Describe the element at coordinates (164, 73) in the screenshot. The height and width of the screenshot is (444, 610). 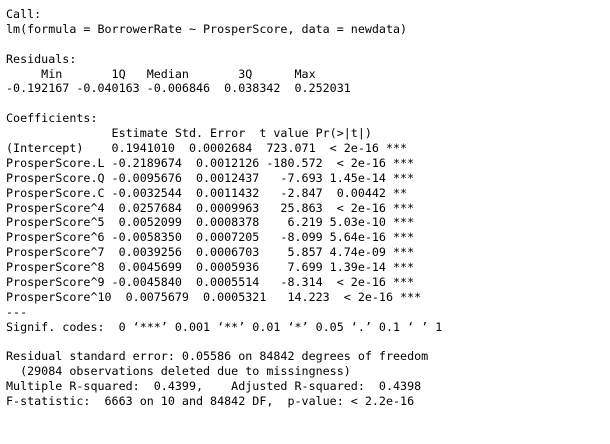
I see `console-line-residuals-columns: Min 1Q Median 3Q Max` at that location.